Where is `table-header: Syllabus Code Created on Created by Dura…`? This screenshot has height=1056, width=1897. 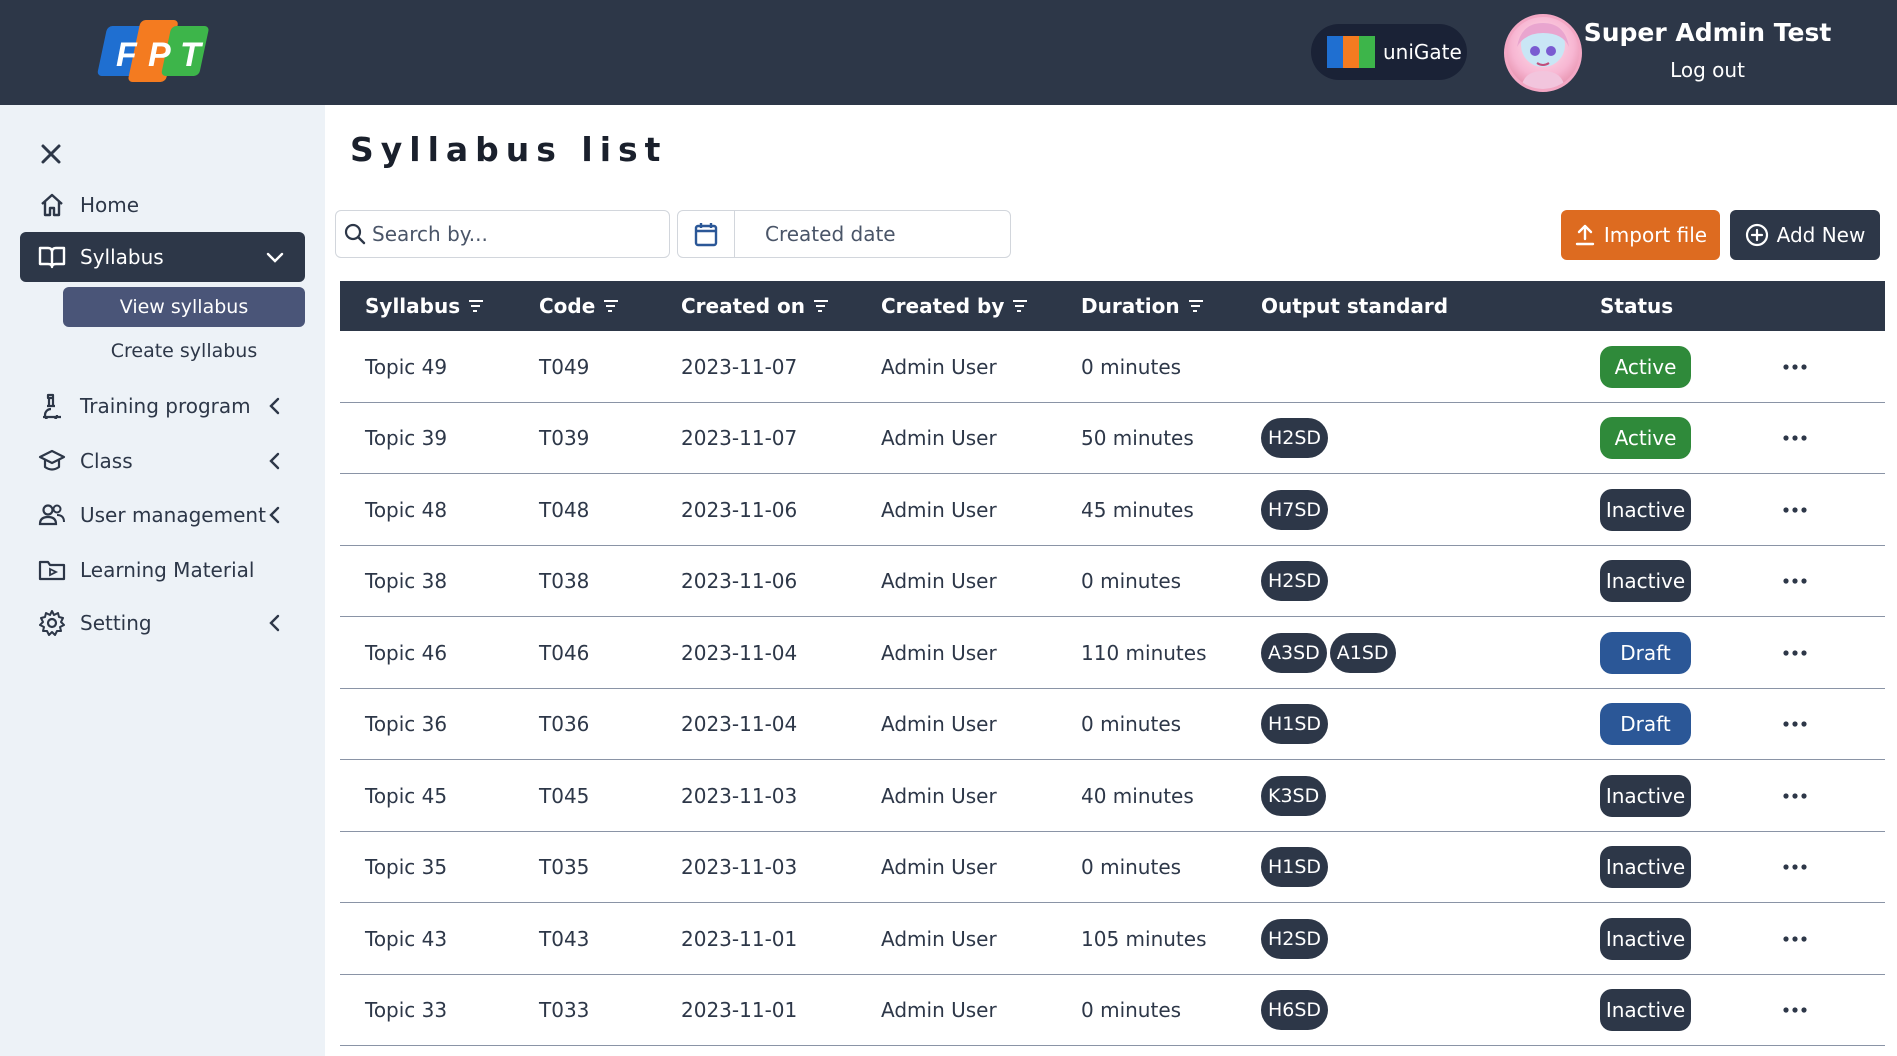
table-header: Syllabus Code Created on Created by Dura… is located at coordinates (1112, 306).